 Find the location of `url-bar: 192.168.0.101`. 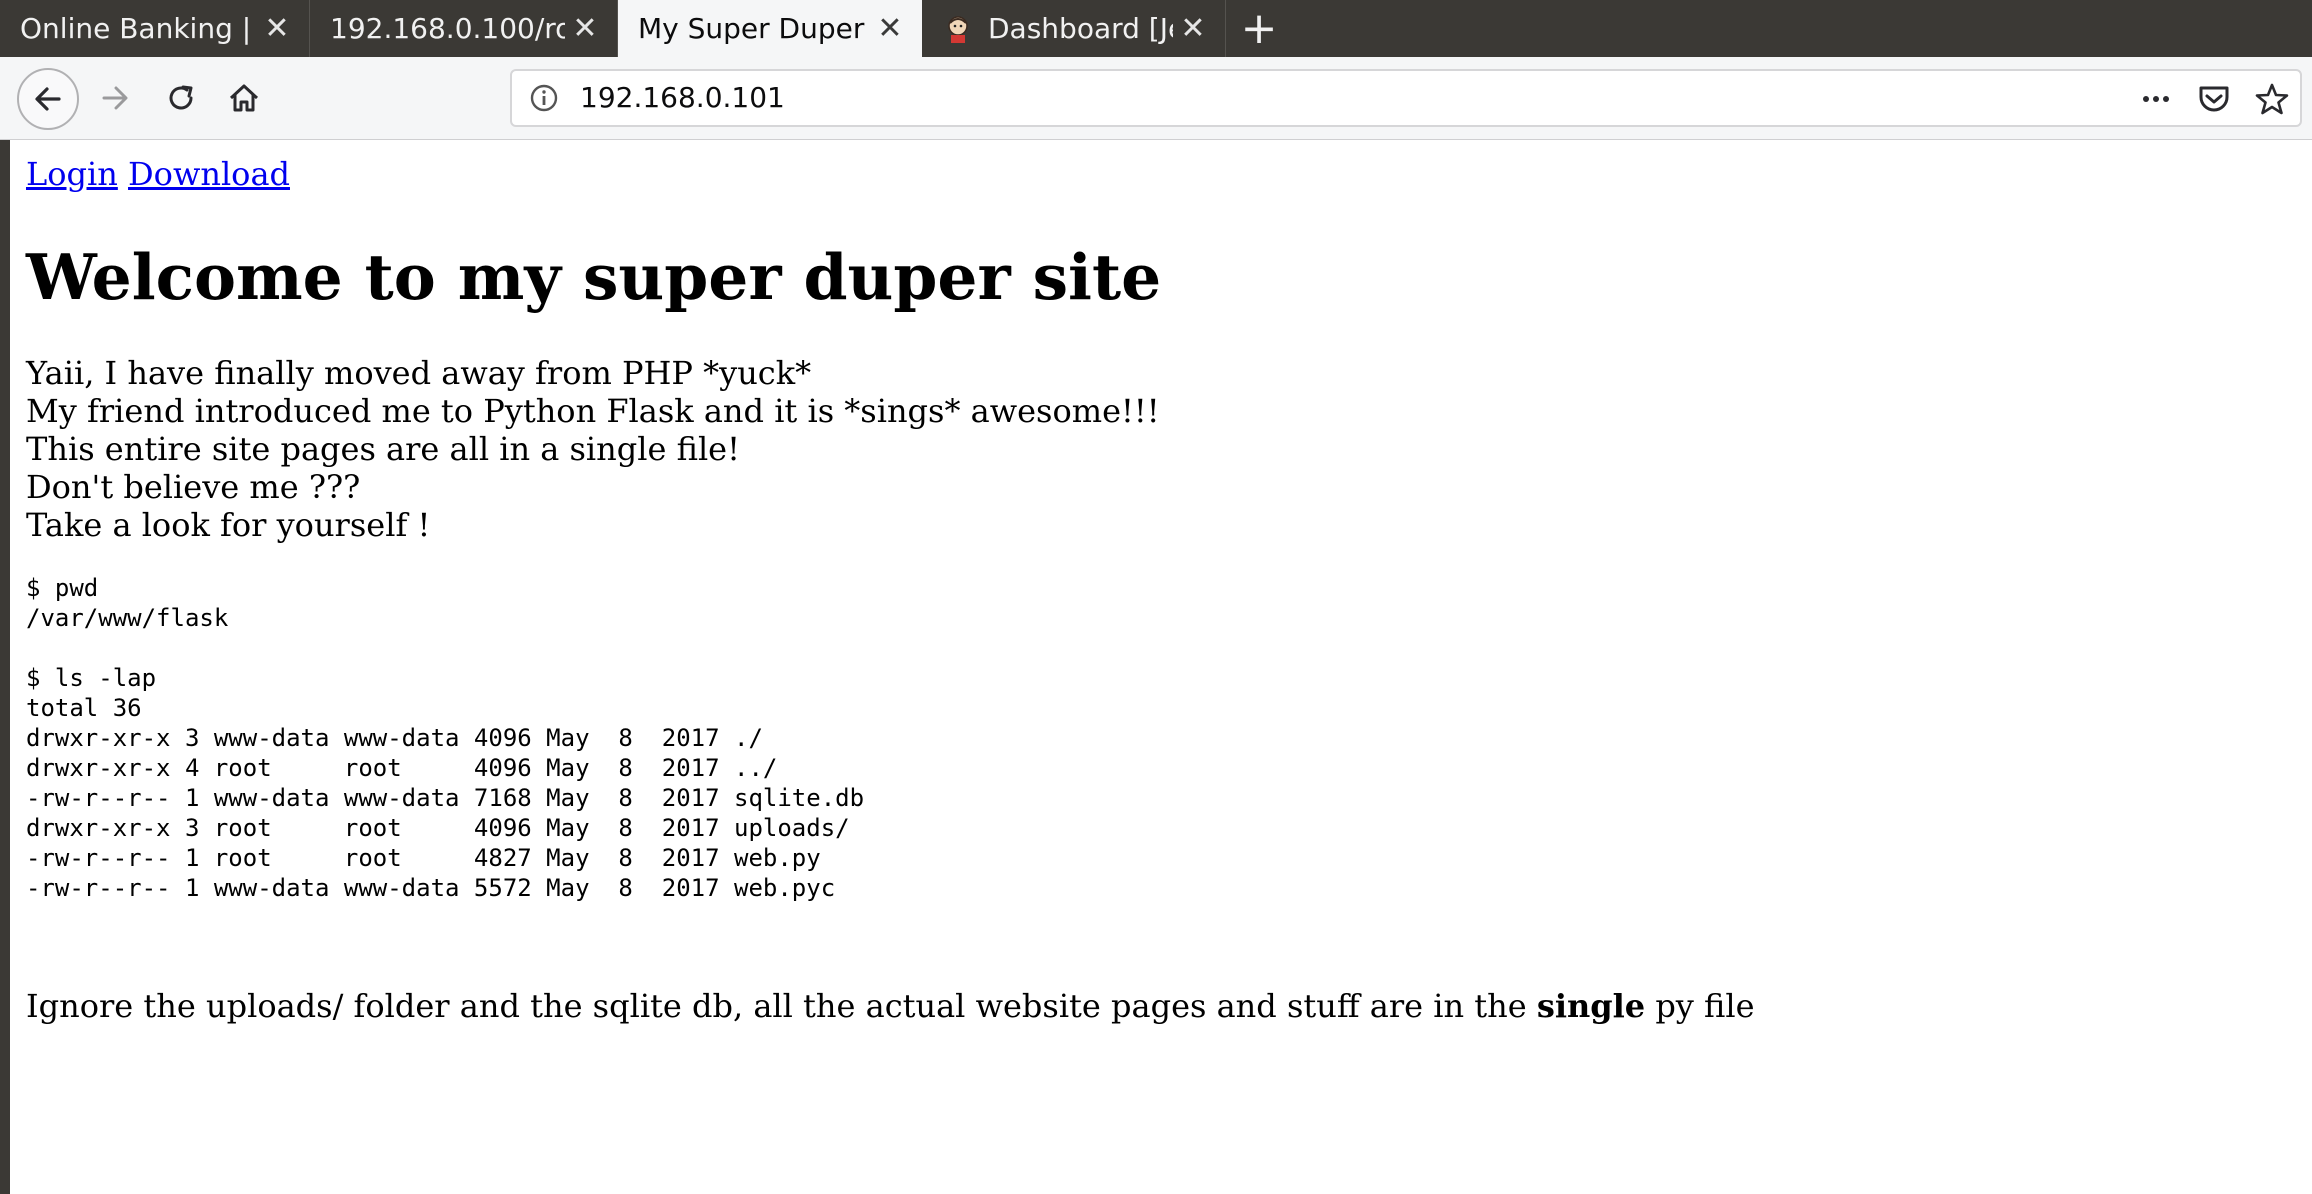

url-bar: 192.168.0.101 is located at coordinates (1406, 98).